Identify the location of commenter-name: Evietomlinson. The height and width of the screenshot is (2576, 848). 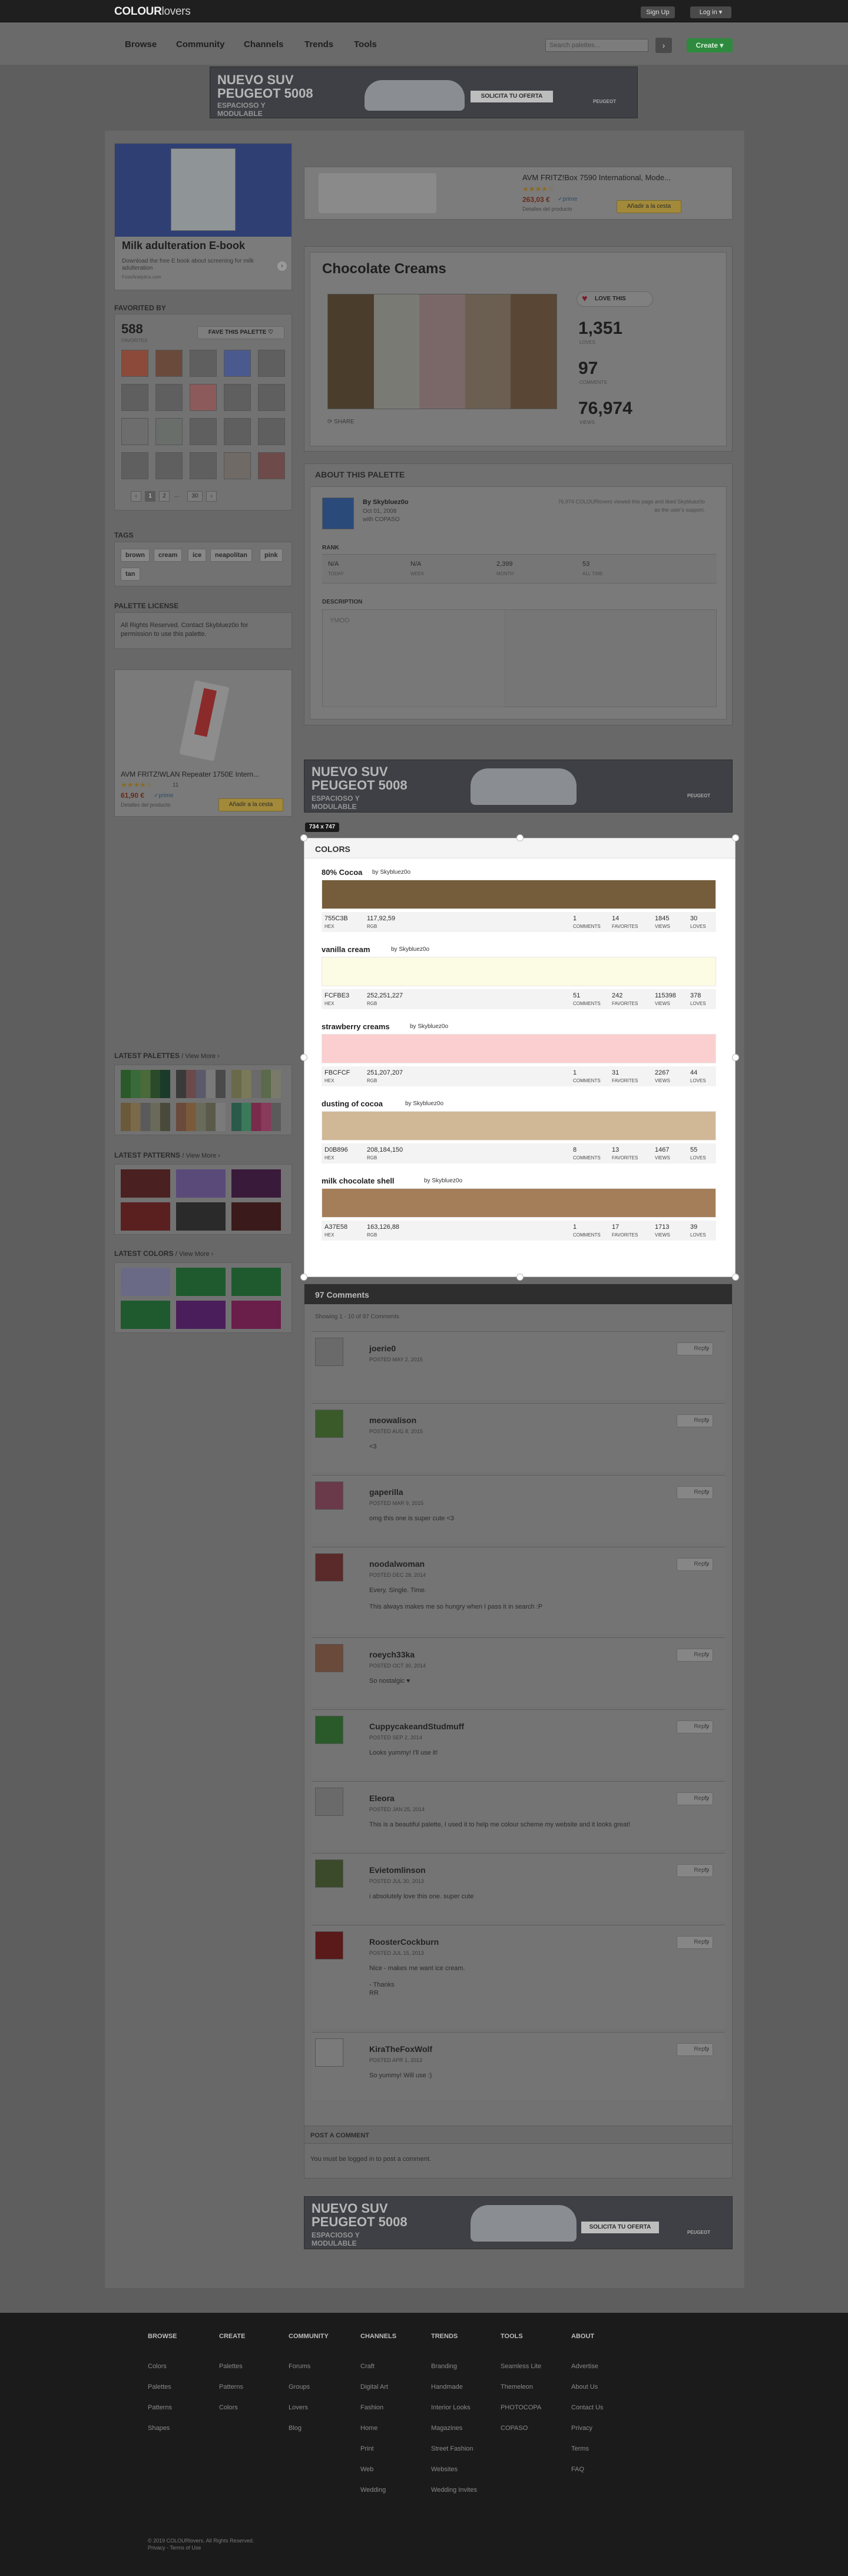
(397, 1870).